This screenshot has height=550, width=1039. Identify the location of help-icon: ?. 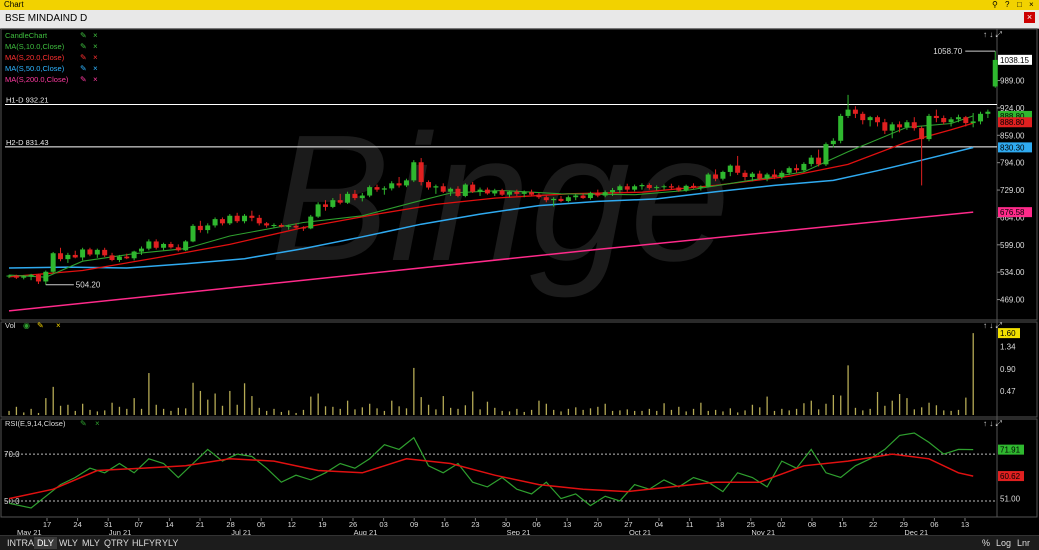
(1007, 5).